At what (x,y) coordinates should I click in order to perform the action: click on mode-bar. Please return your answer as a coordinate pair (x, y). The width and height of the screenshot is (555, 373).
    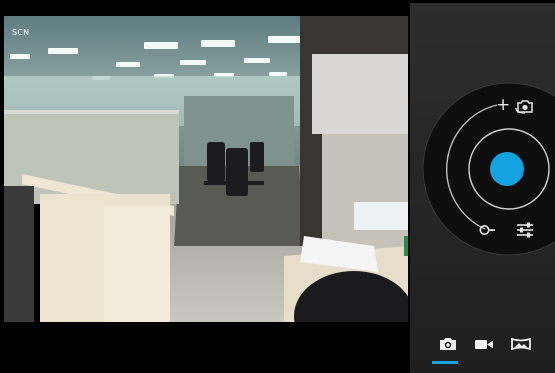
    Looking at the image, I should click on (482, 347).